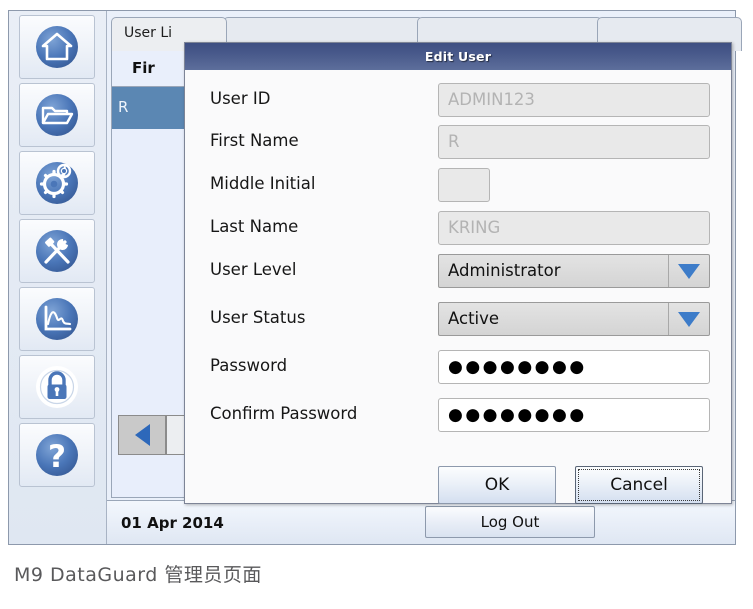  I want to click on question-icon: ?, so click(57, 455).